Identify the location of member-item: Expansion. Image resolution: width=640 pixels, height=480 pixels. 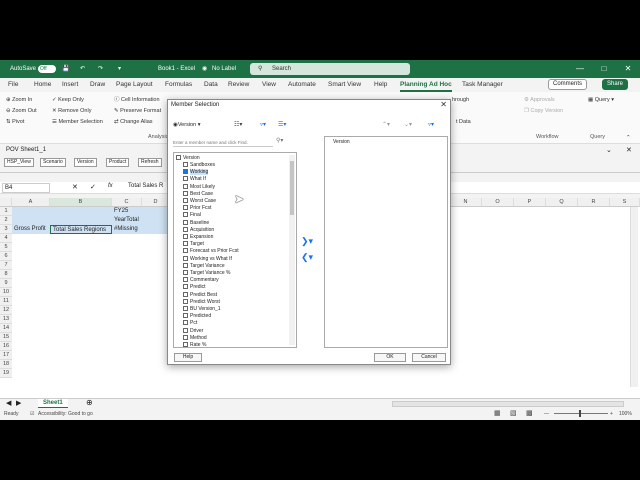
(198, 237).